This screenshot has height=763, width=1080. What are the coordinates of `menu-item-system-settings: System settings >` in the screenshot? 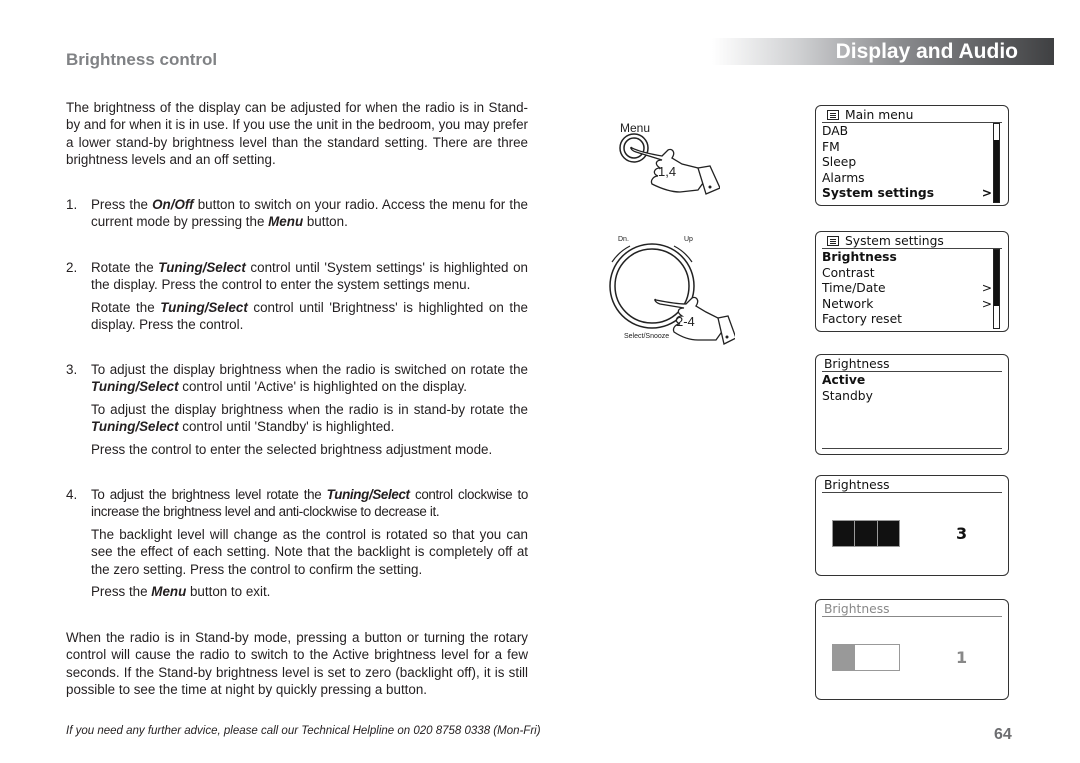 It's located at (907, 194).